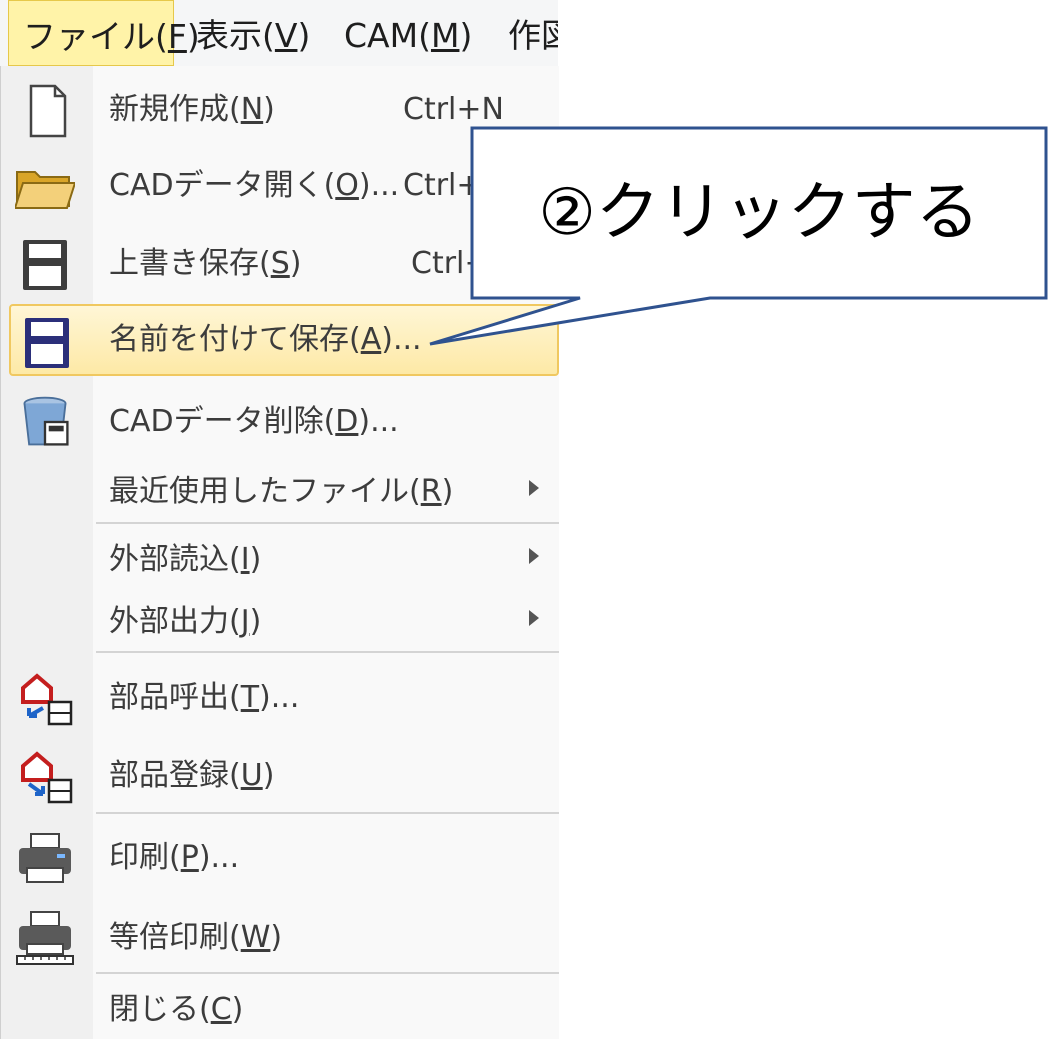 This screenshot has height=1039, width=1048. What do you see at coordinates (280, 938) in the screenshot?
I see `menu-item-actual-size-print: 等倍印刷(W)` at bounding box center [280, 938].